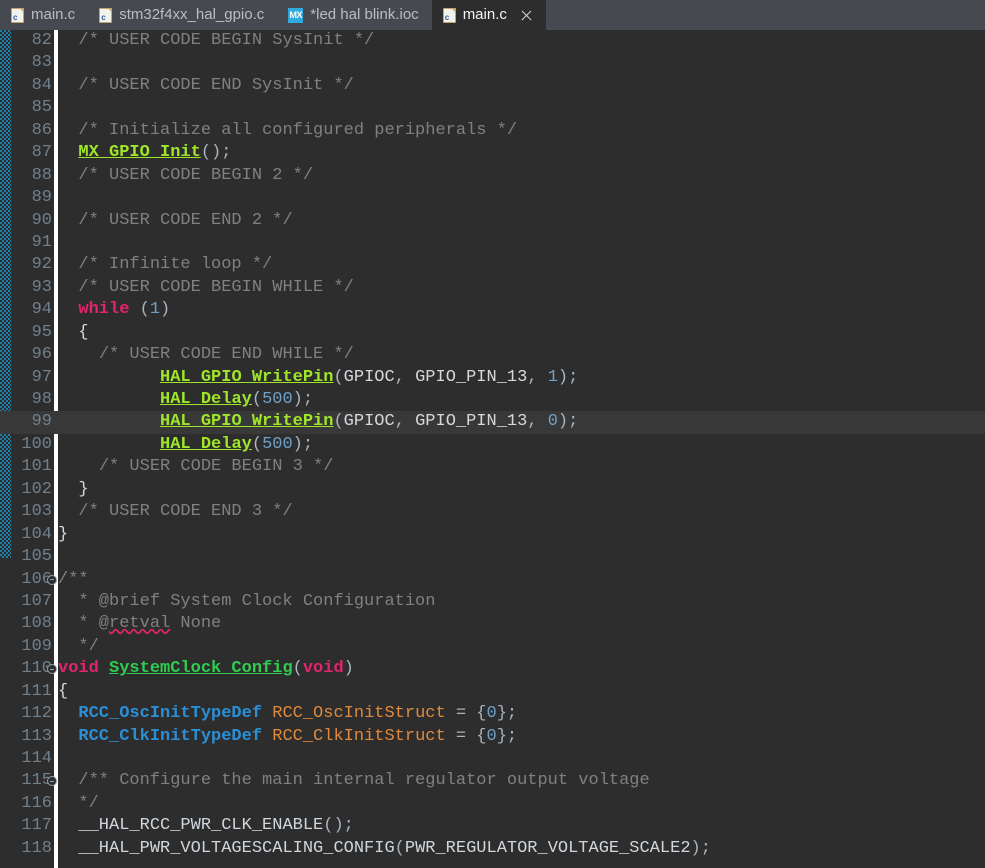 The height and width of the screenshot is (868, 985). Describe the element at coordinates (41, 422) in the screenshot. I see `line-number: 99` at that location.